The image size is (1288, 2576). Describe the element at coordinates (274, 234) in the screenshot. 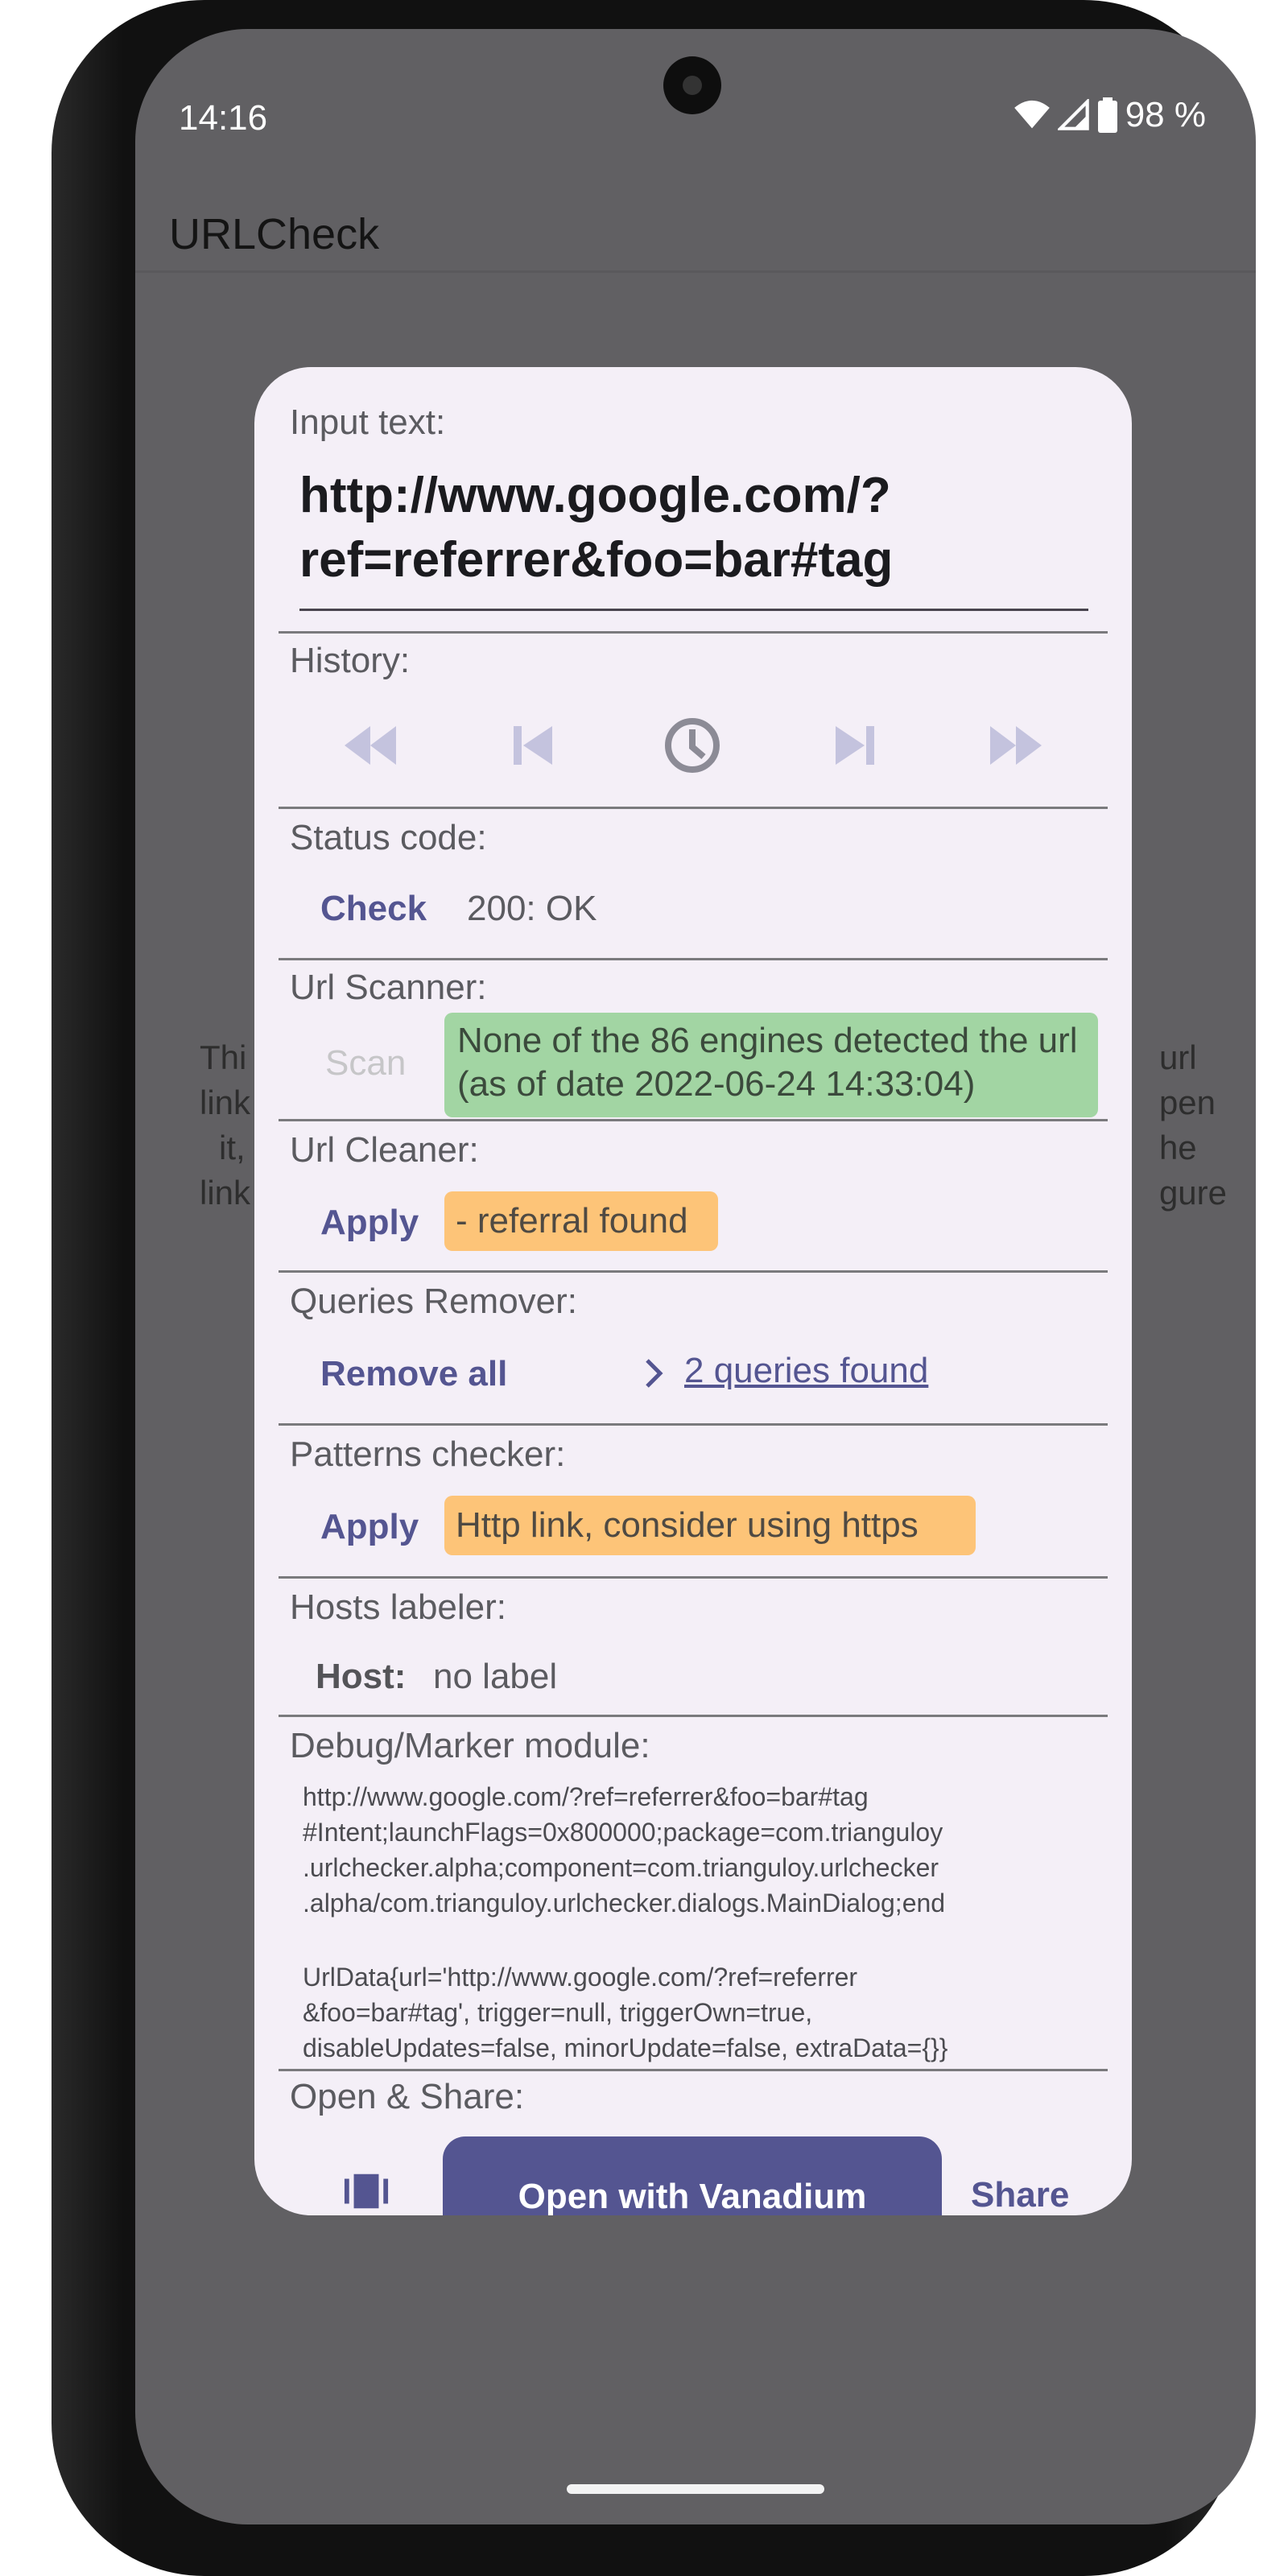

I see `app-title: URLCheck` at that location.